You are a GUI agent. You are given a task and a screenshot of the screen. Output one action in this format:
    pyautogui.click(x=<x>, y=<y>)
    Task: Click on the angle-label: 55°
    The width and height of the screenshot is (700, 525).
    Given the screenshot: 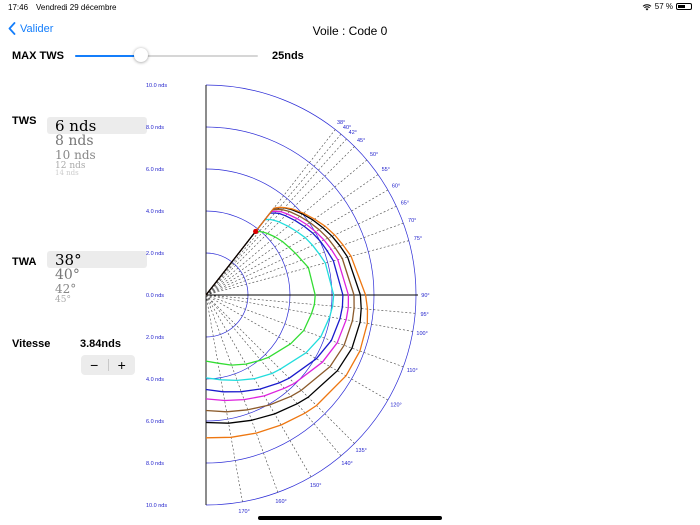 What is the action you would take?
    pyautogui.click(x=386, y=170)
    